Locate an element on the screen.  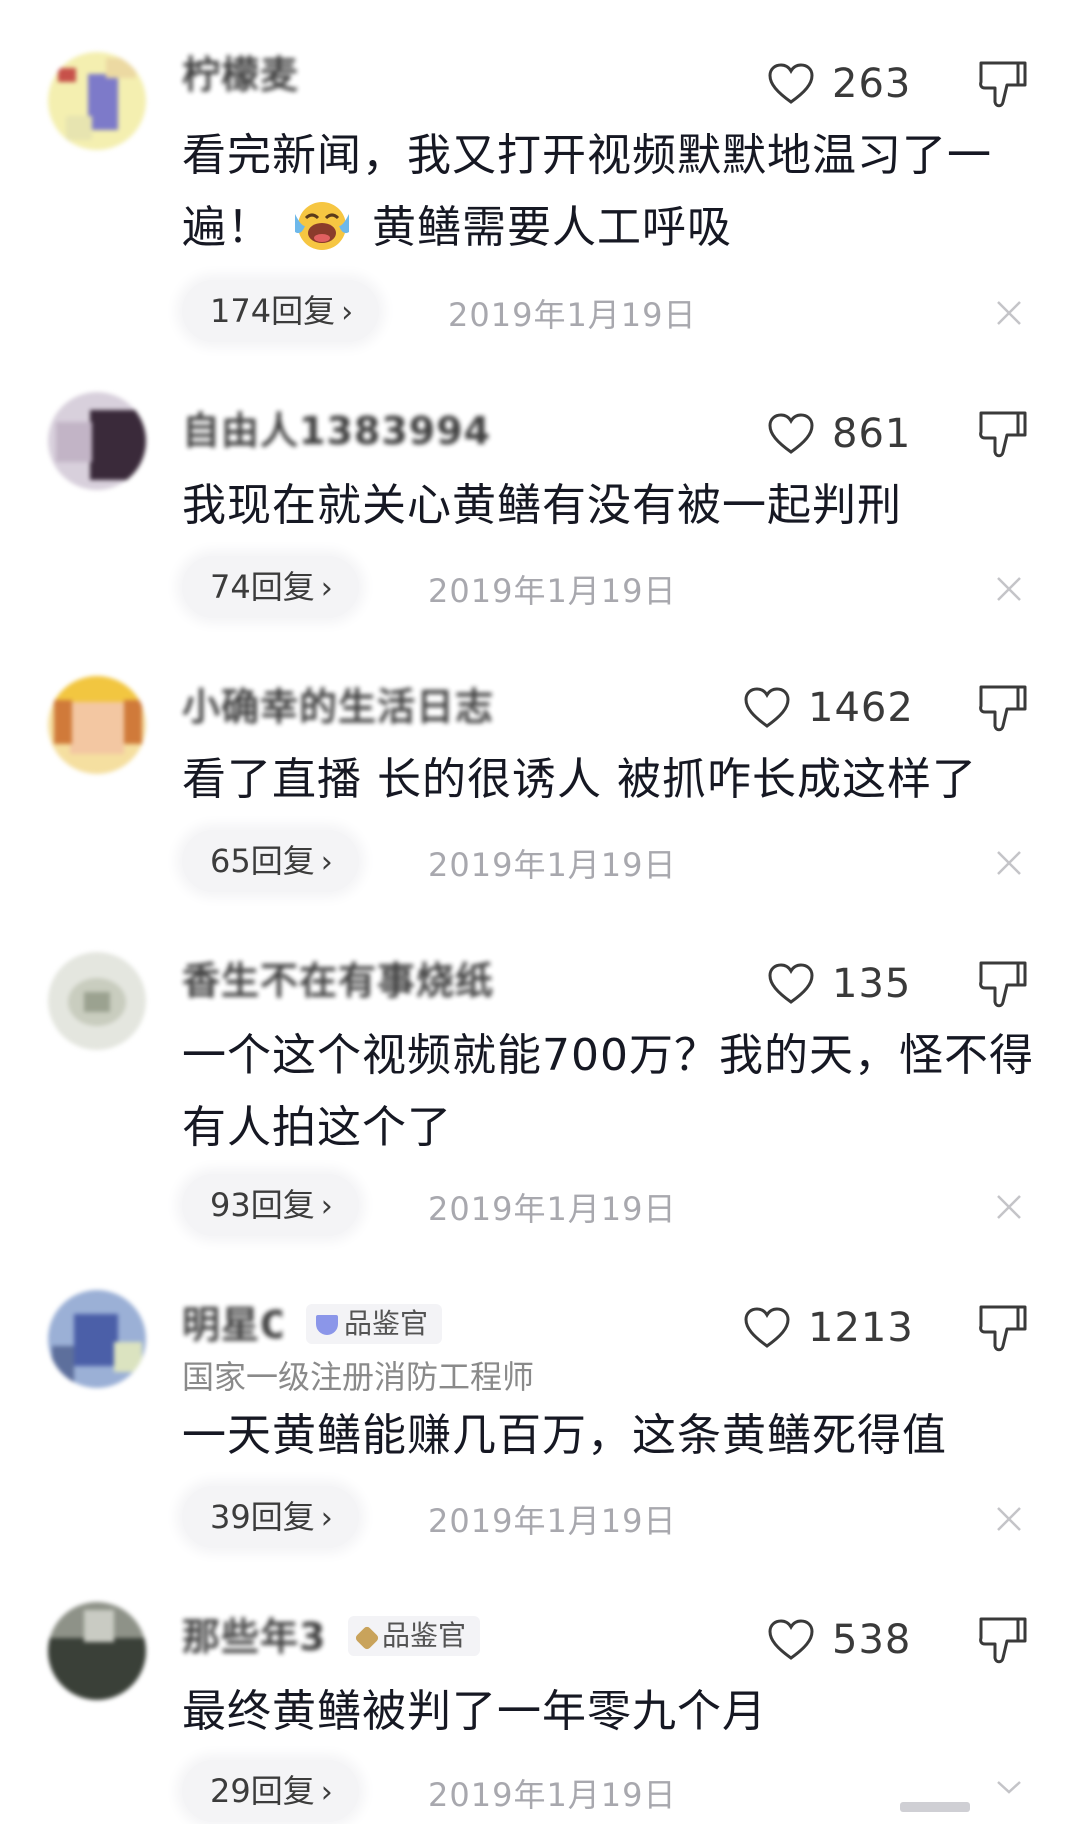
like-button: 1462 is located at coordinates (829, 708).